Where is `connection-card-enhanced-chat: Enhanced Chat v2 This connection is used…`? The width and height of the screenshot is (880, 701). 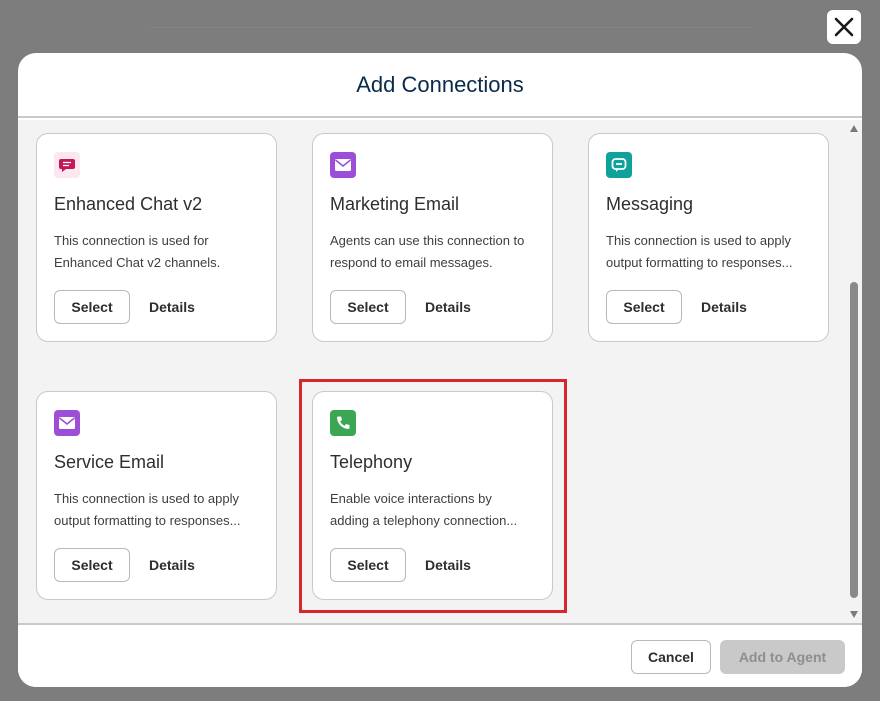
connection-card-enhanced-chat: Enhanced Chat v2 This connection is used… is located at coordinates (156, 237).